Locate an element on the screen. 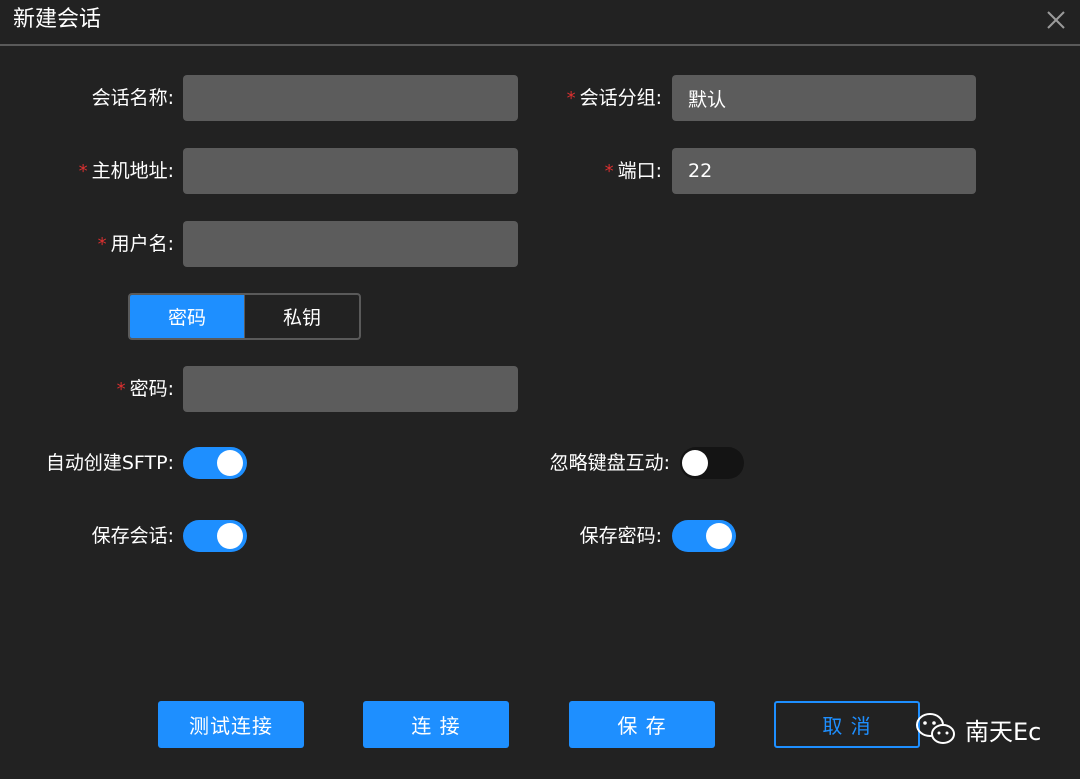 This screenshot has width=1080, height=779. session-group-select is located at coordinates (824, 98).